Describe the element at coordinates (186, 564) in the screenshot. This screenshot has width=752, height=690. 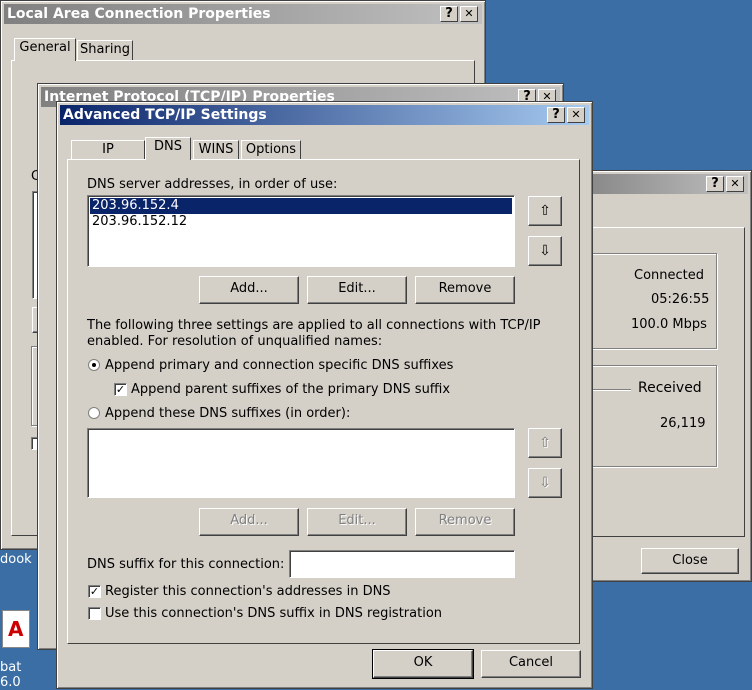
I see `dns-suffix-label: DNS suffix for this connection:` at that location.